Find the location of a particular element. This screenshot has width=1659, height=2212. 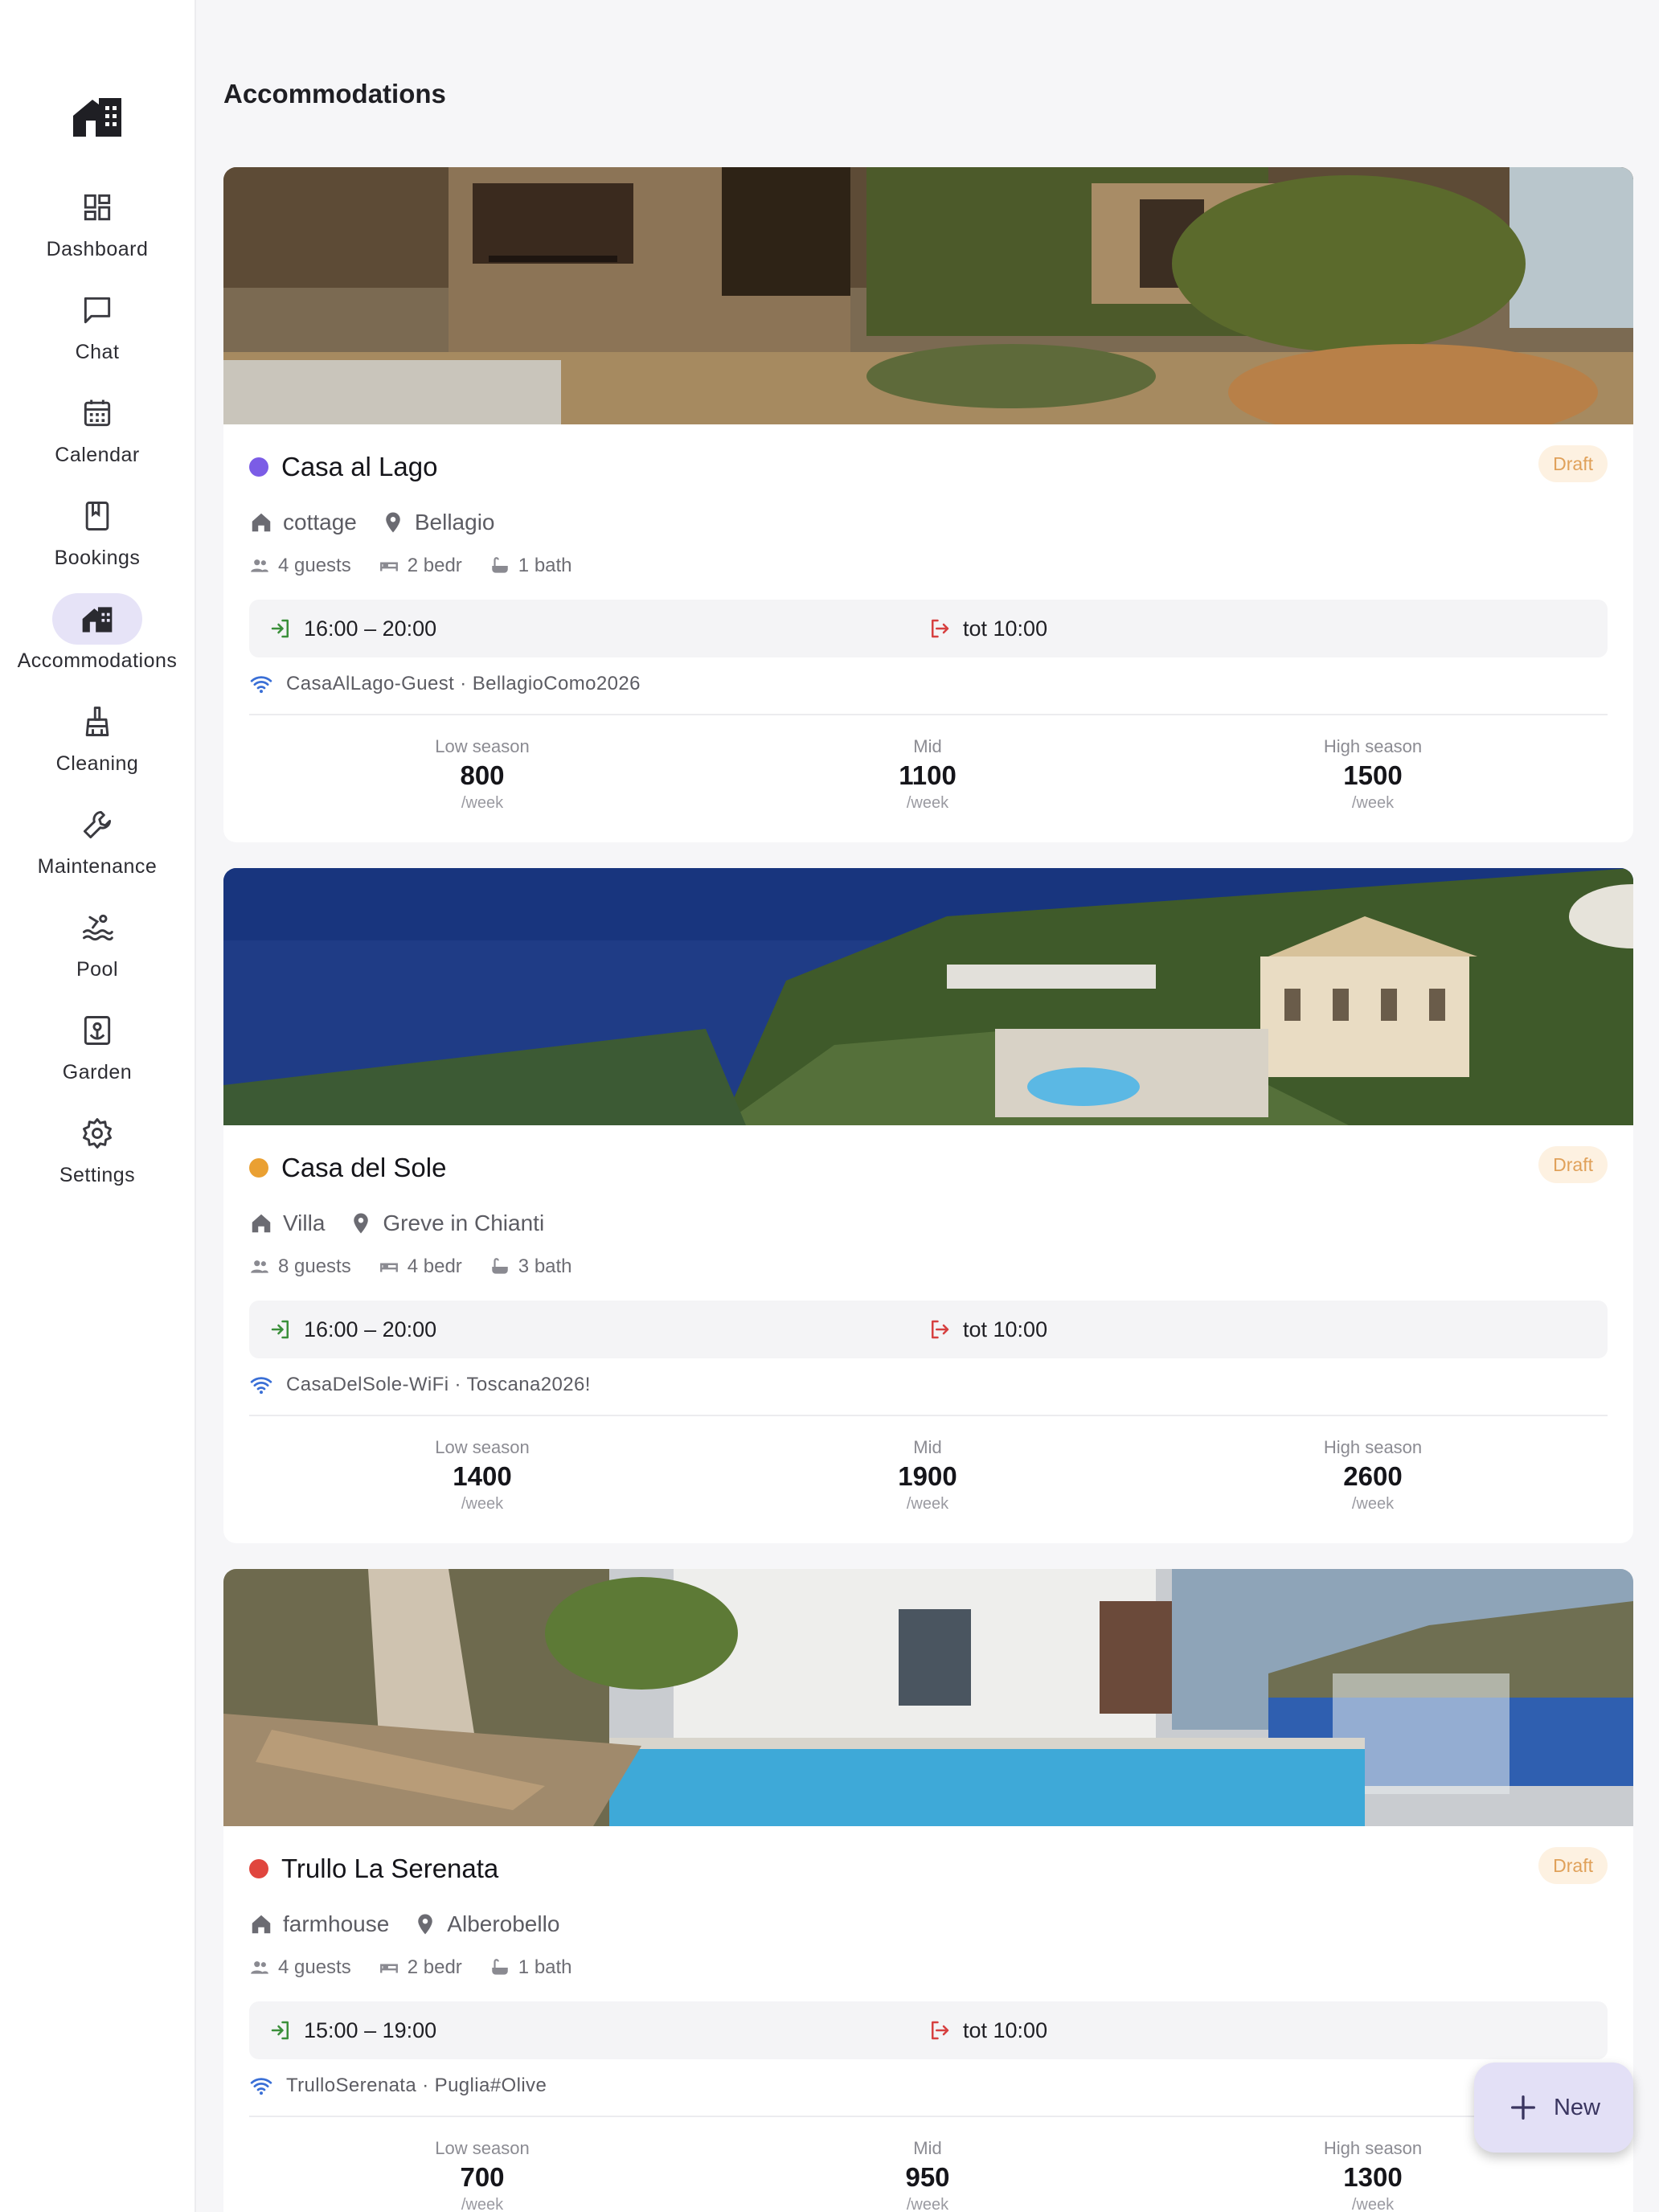

wifi-credentials: CasaAlLago-Guest · BellagioComo2026 is located at coordinates (464, 683).